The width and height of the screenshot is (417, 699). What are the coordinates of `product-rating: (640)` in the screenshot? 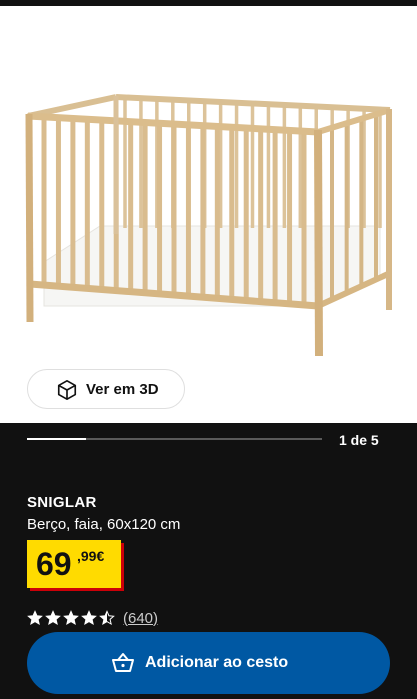 It's located at (92, 618).